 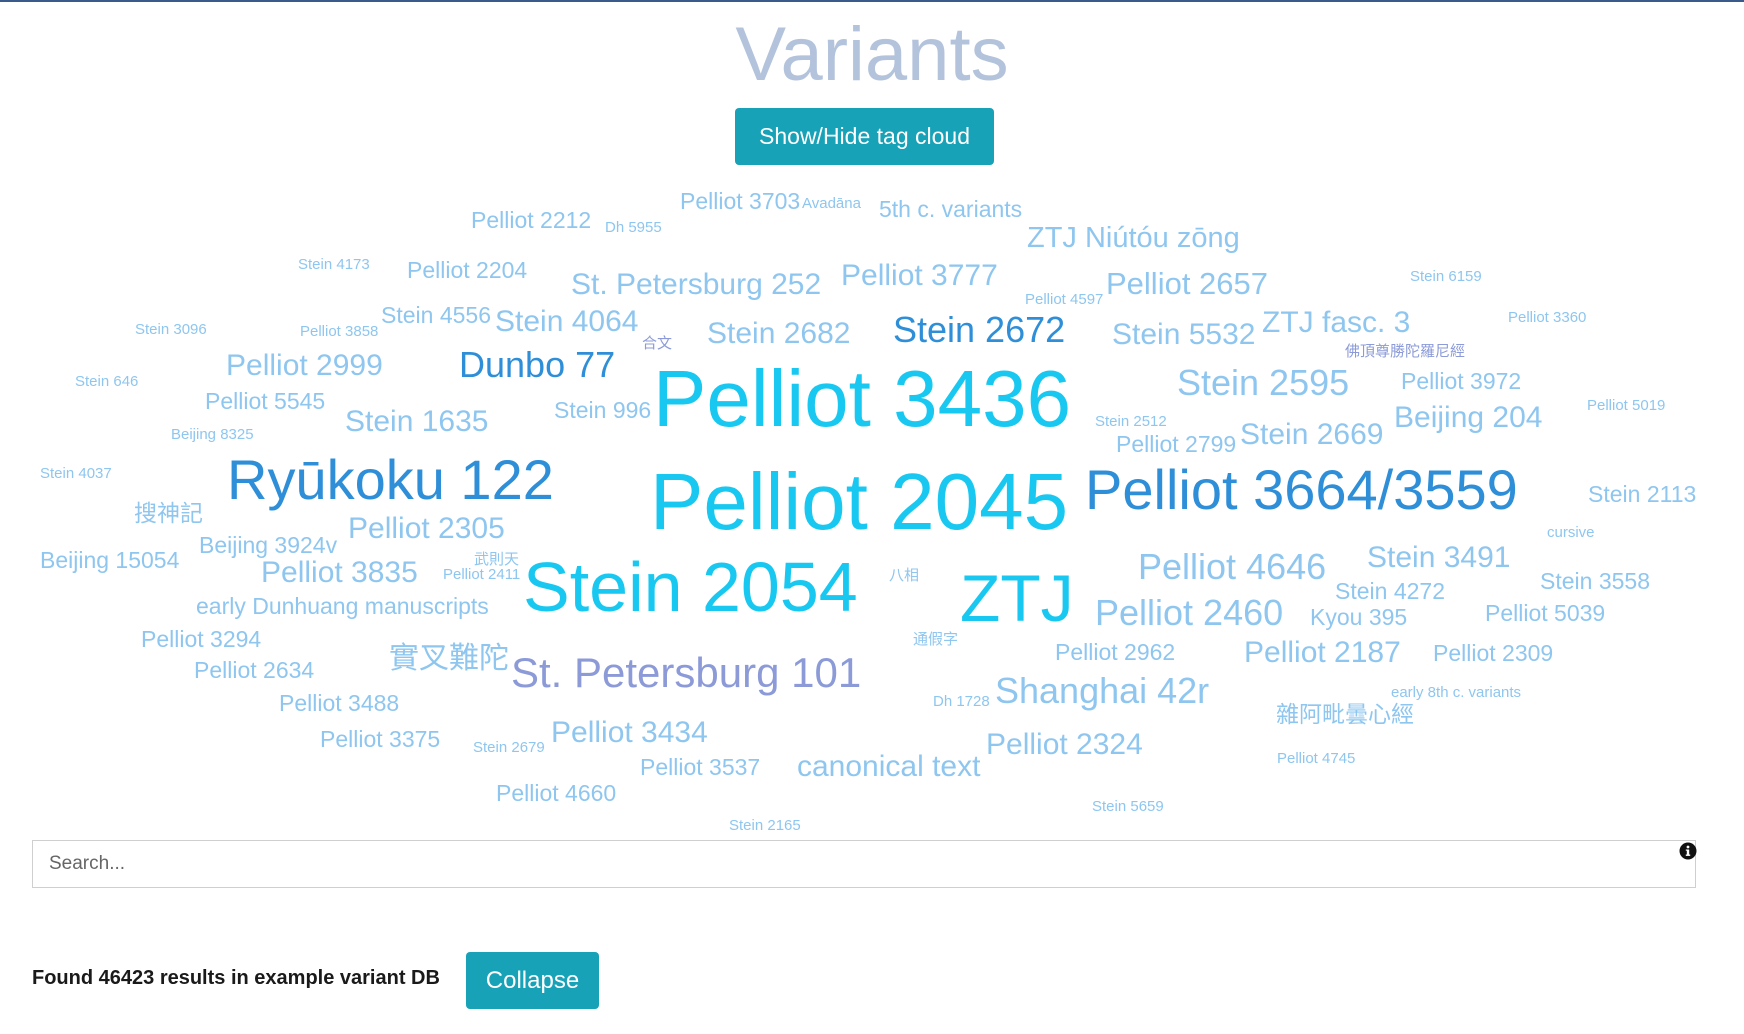 I want to click on tag-cloud-item: Dunbo 77, so click(x=537, y=365).